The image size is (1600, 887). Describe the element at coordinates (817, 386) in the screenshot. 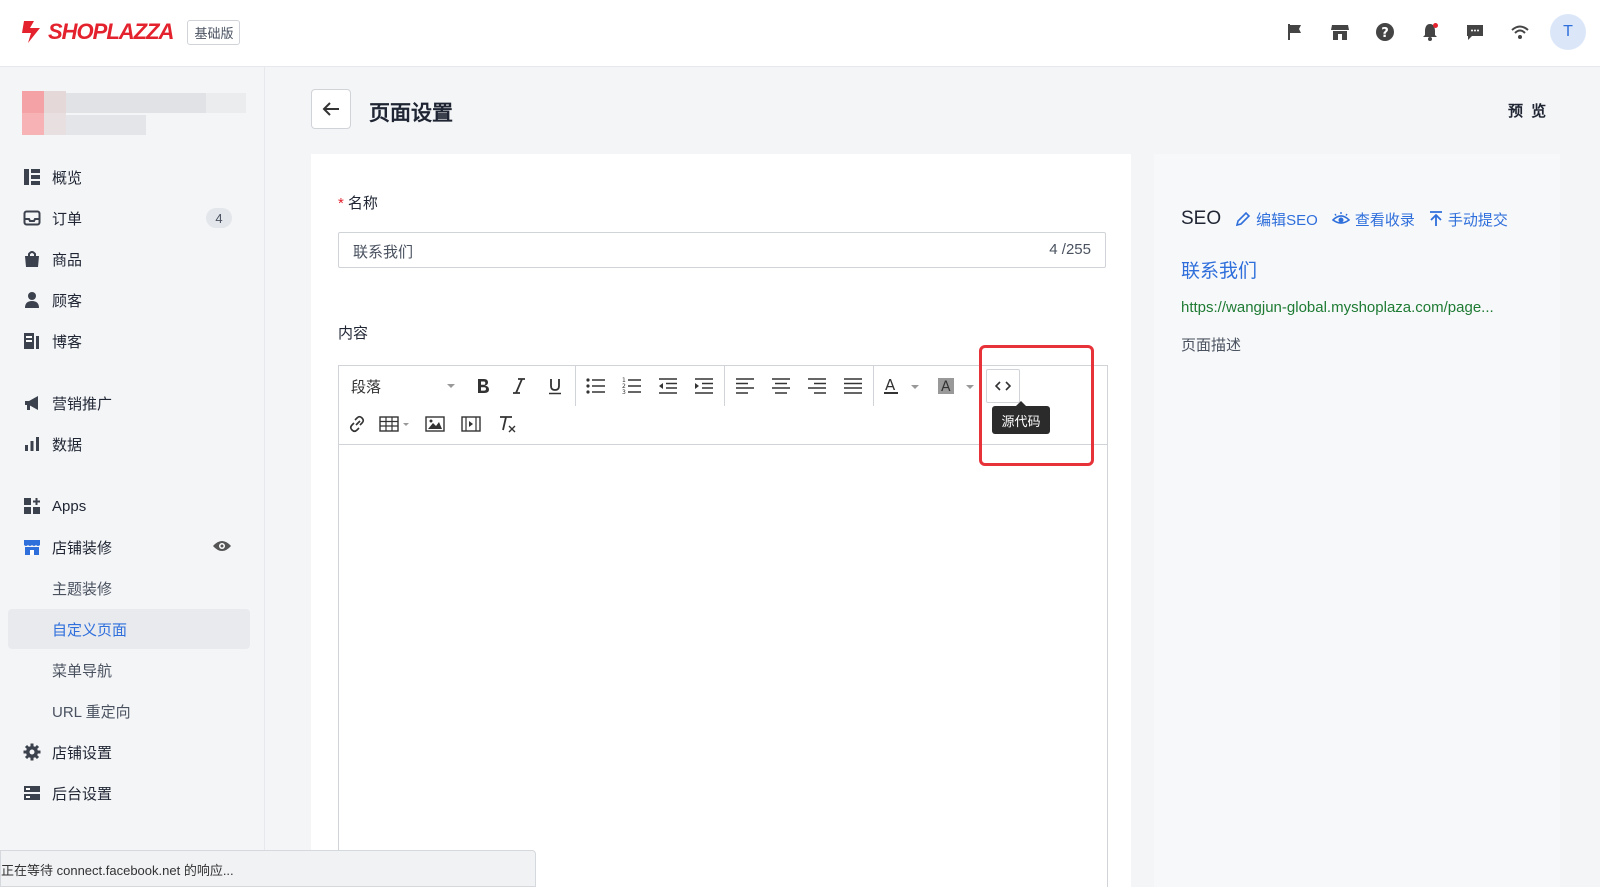

I see `align-right-icon` at that location.